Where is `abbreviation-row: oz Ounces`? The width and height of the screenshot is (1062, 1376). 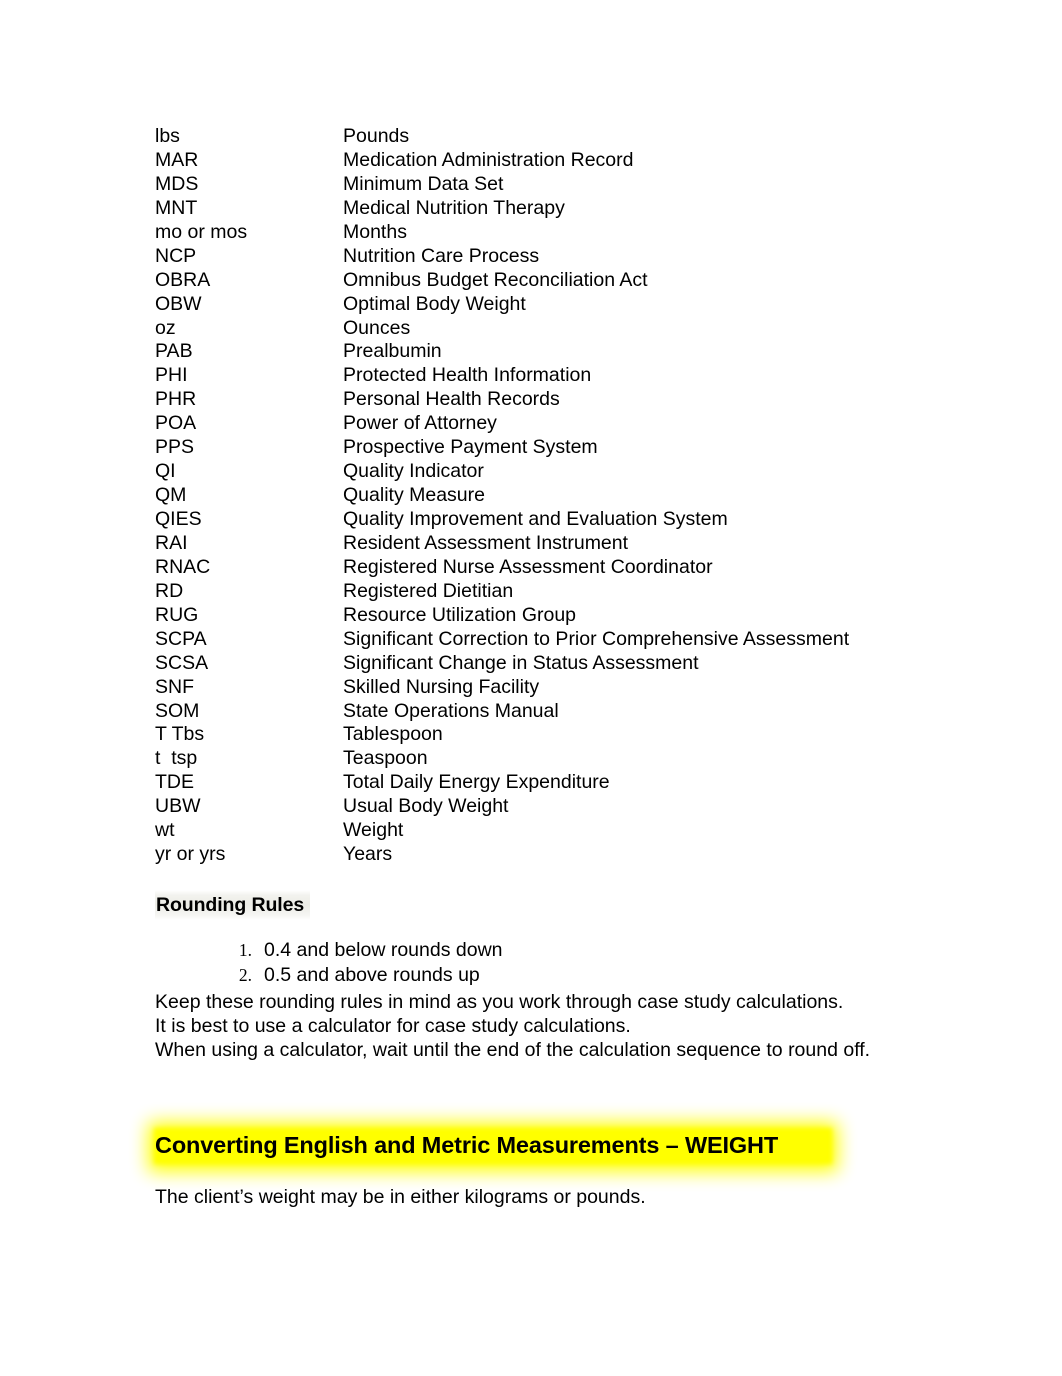 abbreviation-row: oz Ounces is located at coordinates (550, 329).